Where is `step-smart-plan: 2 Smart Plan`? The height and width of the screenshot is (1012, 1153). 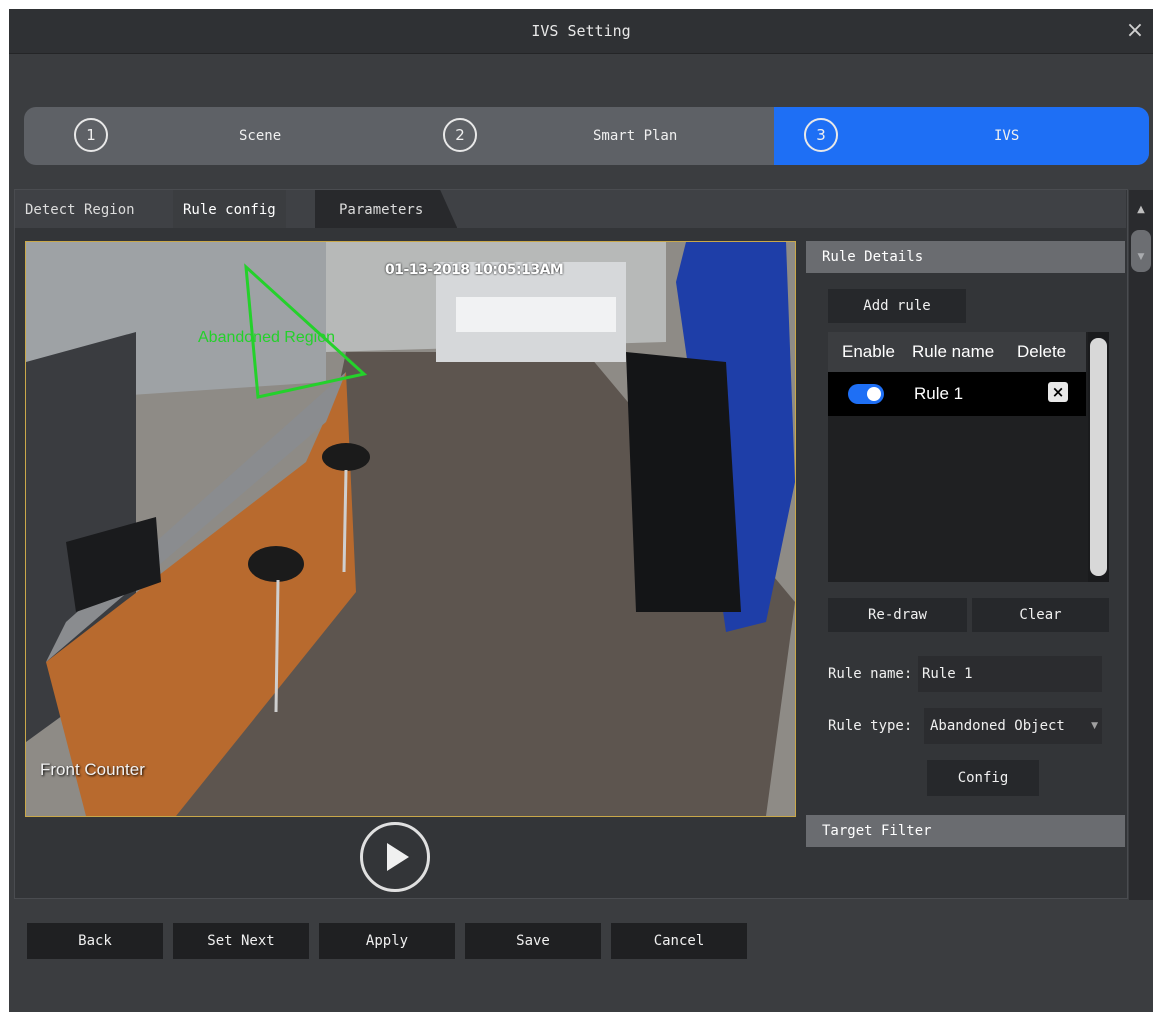
step-smart-plan: 2 Smart Plan is located at coordinates (586, 136).